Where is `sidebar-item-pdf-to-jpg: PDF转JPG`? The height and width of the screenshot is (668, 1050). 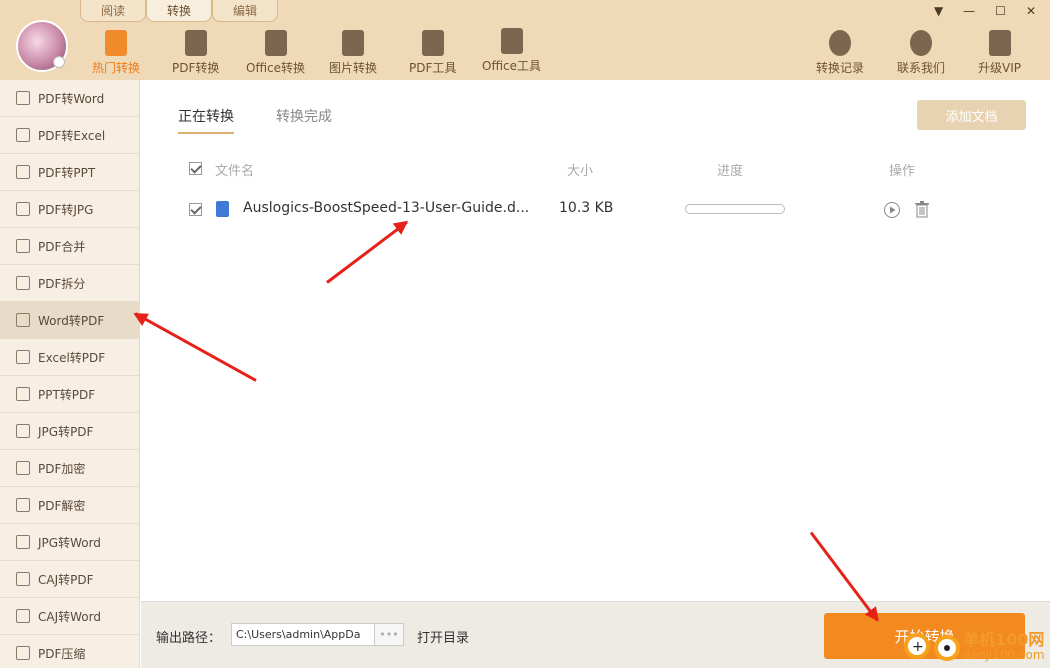
sidebar-item-pdf-to-jpg: PDF转JPG is located at coordinates (69, 209).